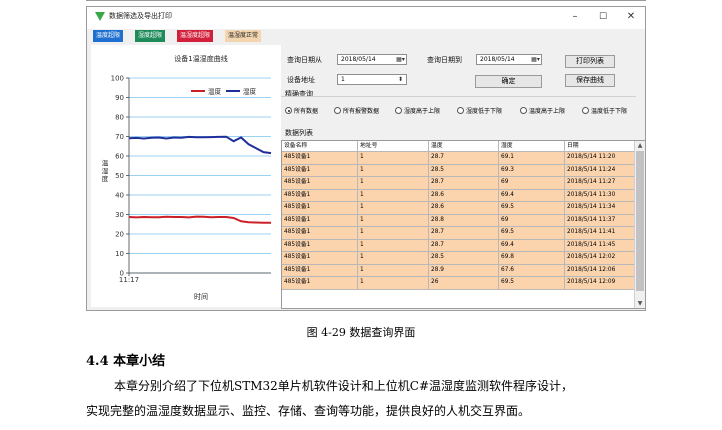  I want to click on address-stepper: 1 ⬍, so click(372, 79).